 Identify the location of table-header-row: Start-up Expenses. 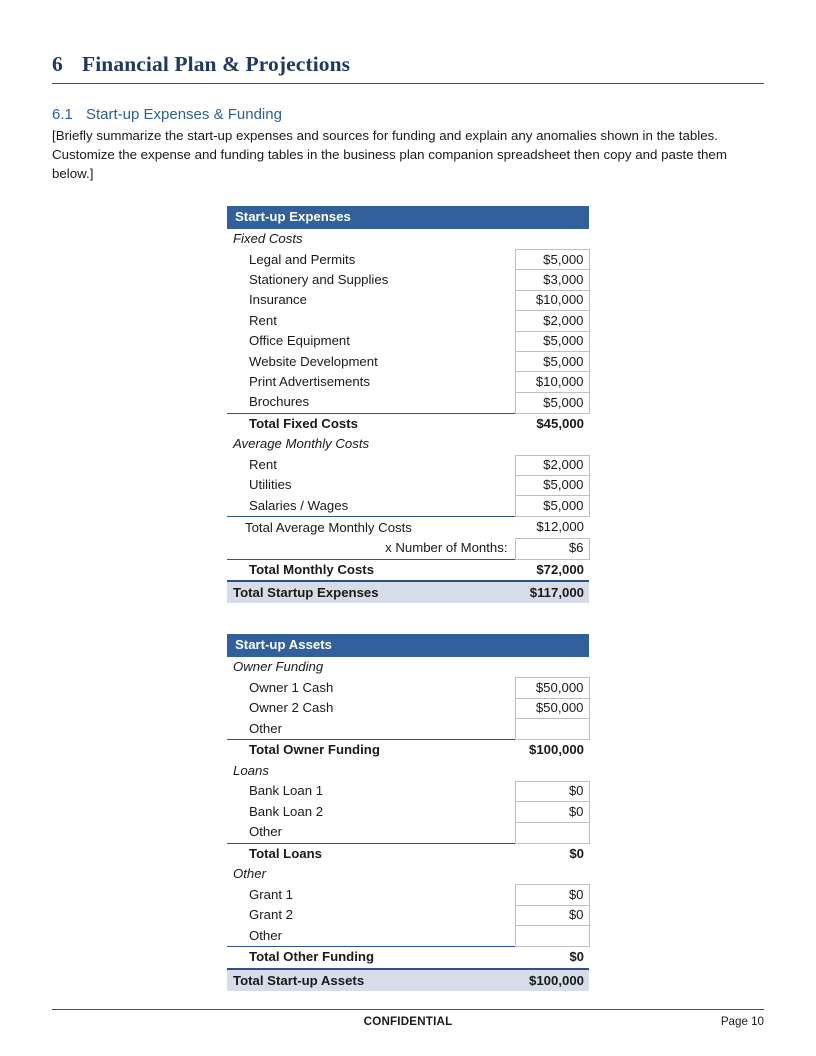
(408, 217).